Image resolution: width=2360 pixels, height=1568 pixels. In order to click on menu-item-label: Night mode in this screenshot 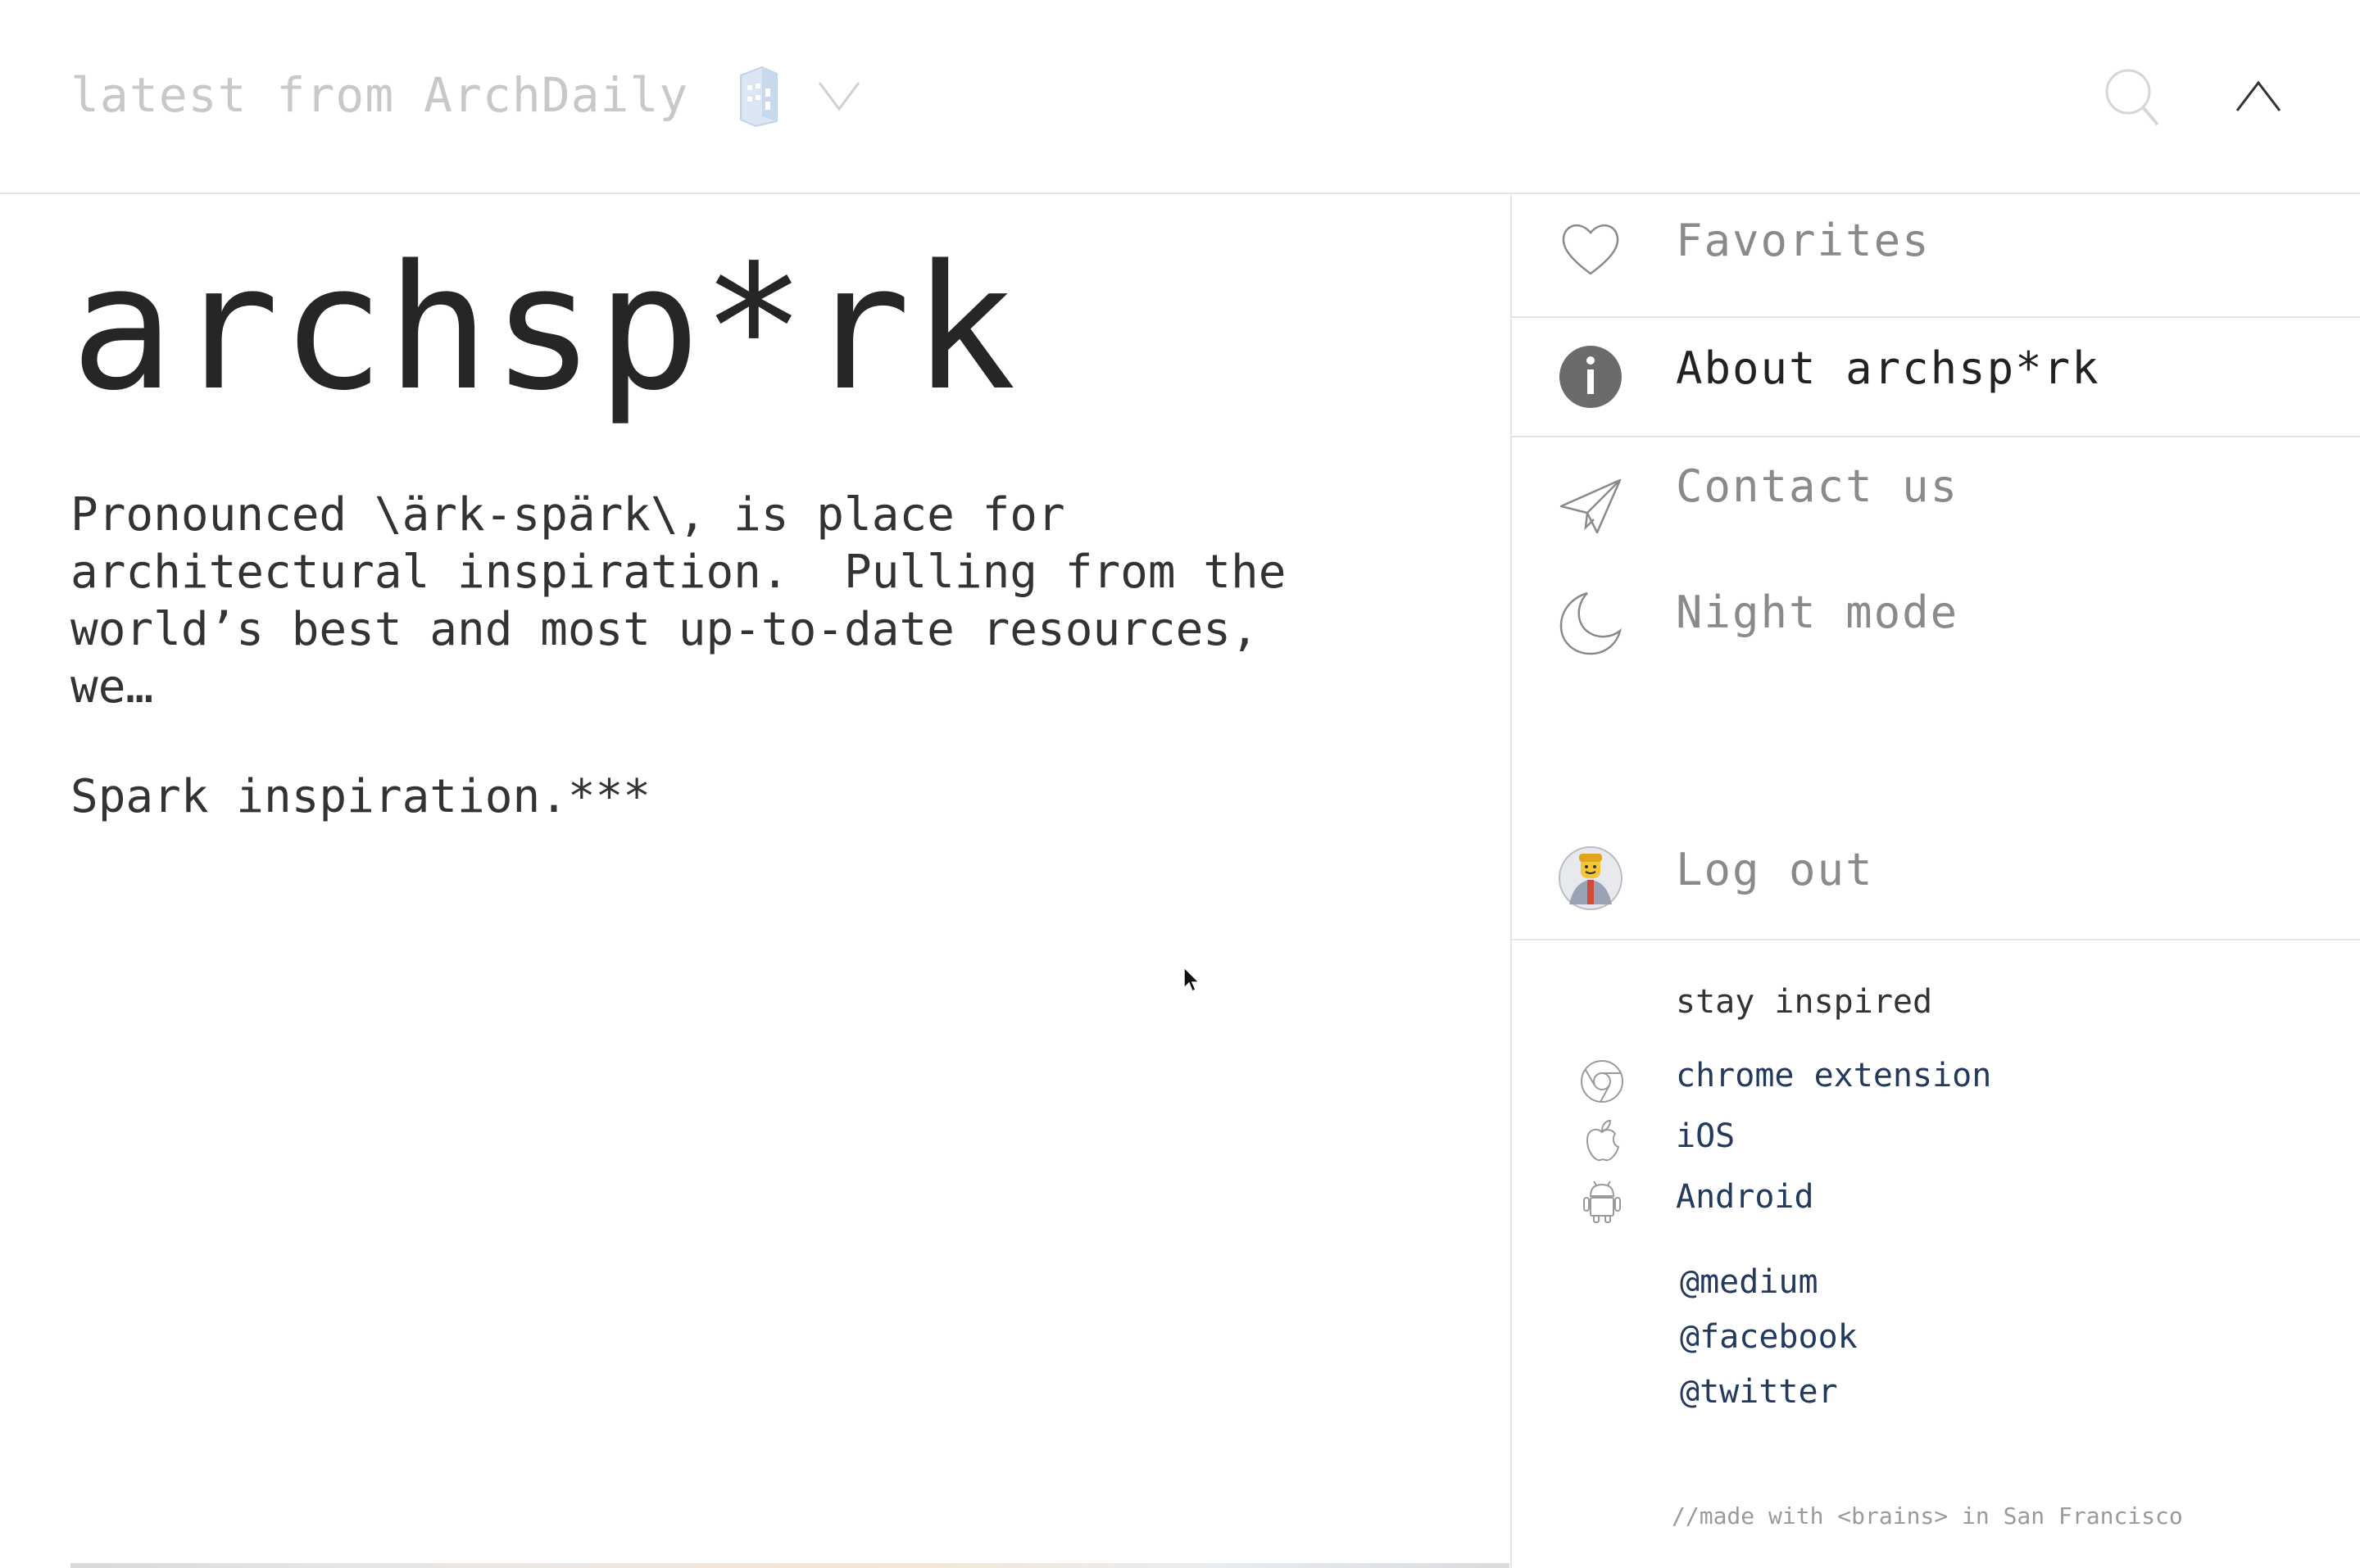, I will do `click(1817, 612)`.